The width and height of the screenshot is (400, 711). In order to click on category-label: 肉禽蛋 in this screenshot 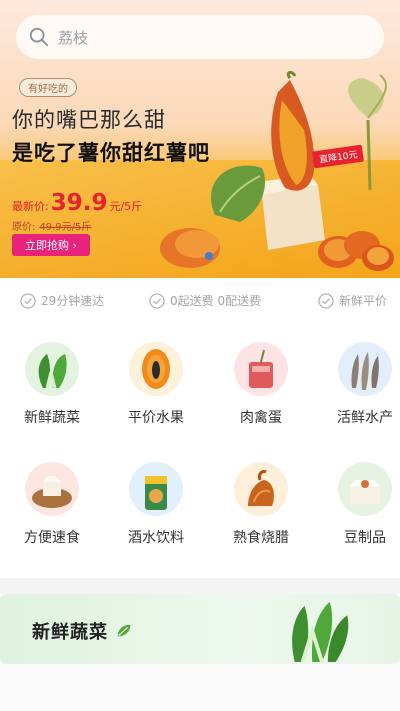, I will do `click(261, 418)`.